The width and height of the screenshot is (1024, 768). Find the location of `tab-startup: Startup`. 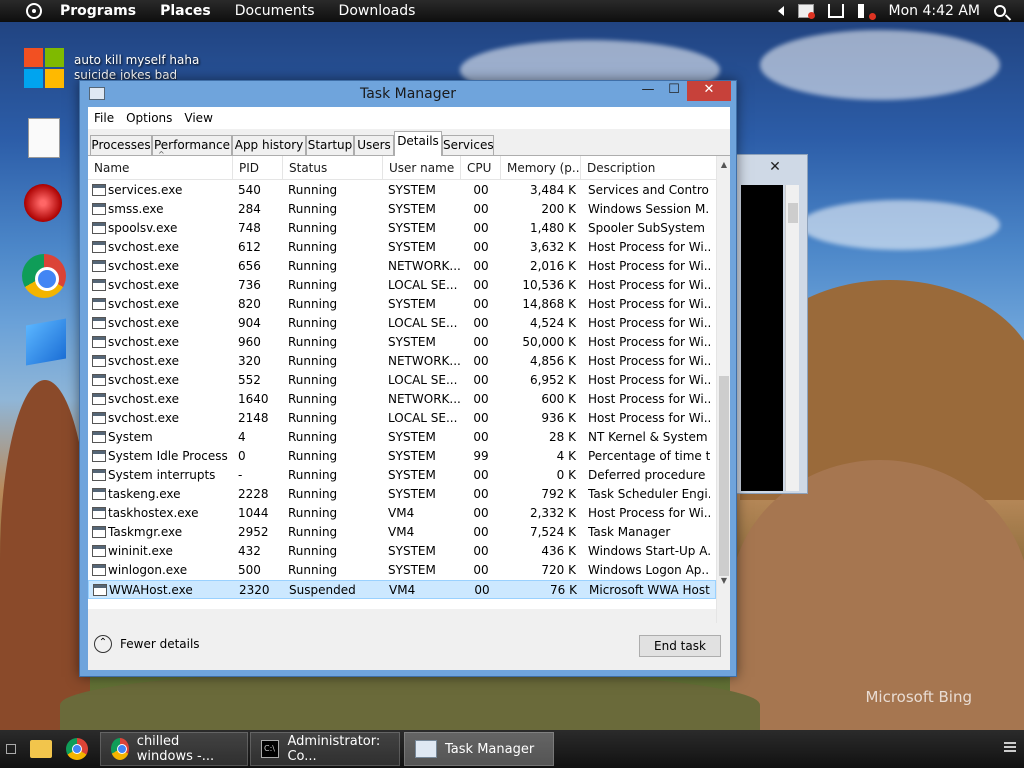

tab-startup: Startup is located at coordinates (330, 145).